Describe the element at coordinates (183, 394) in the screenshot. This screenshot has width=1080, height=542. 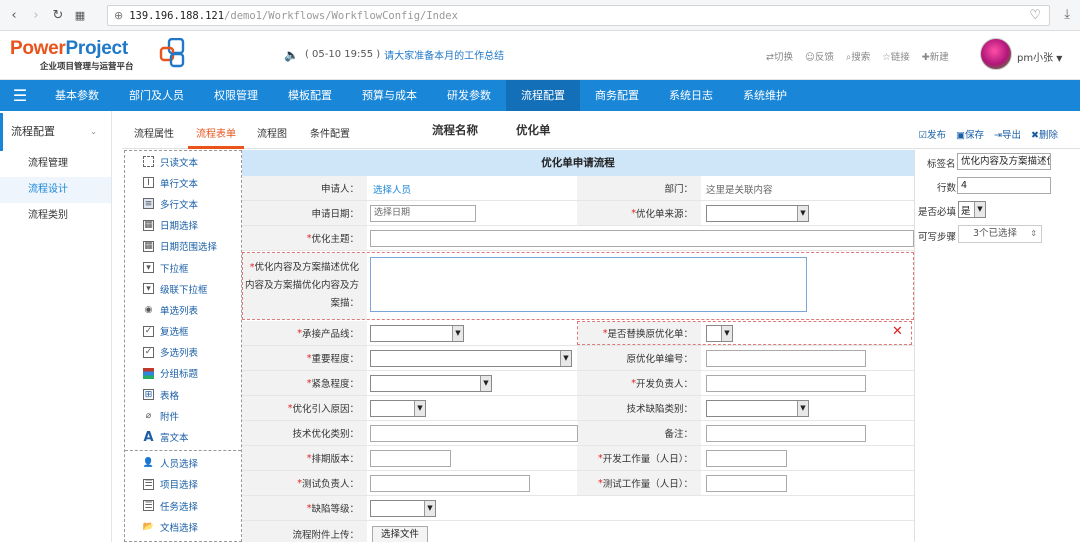
I see `palette-table: ⊞ 表格` at that location.